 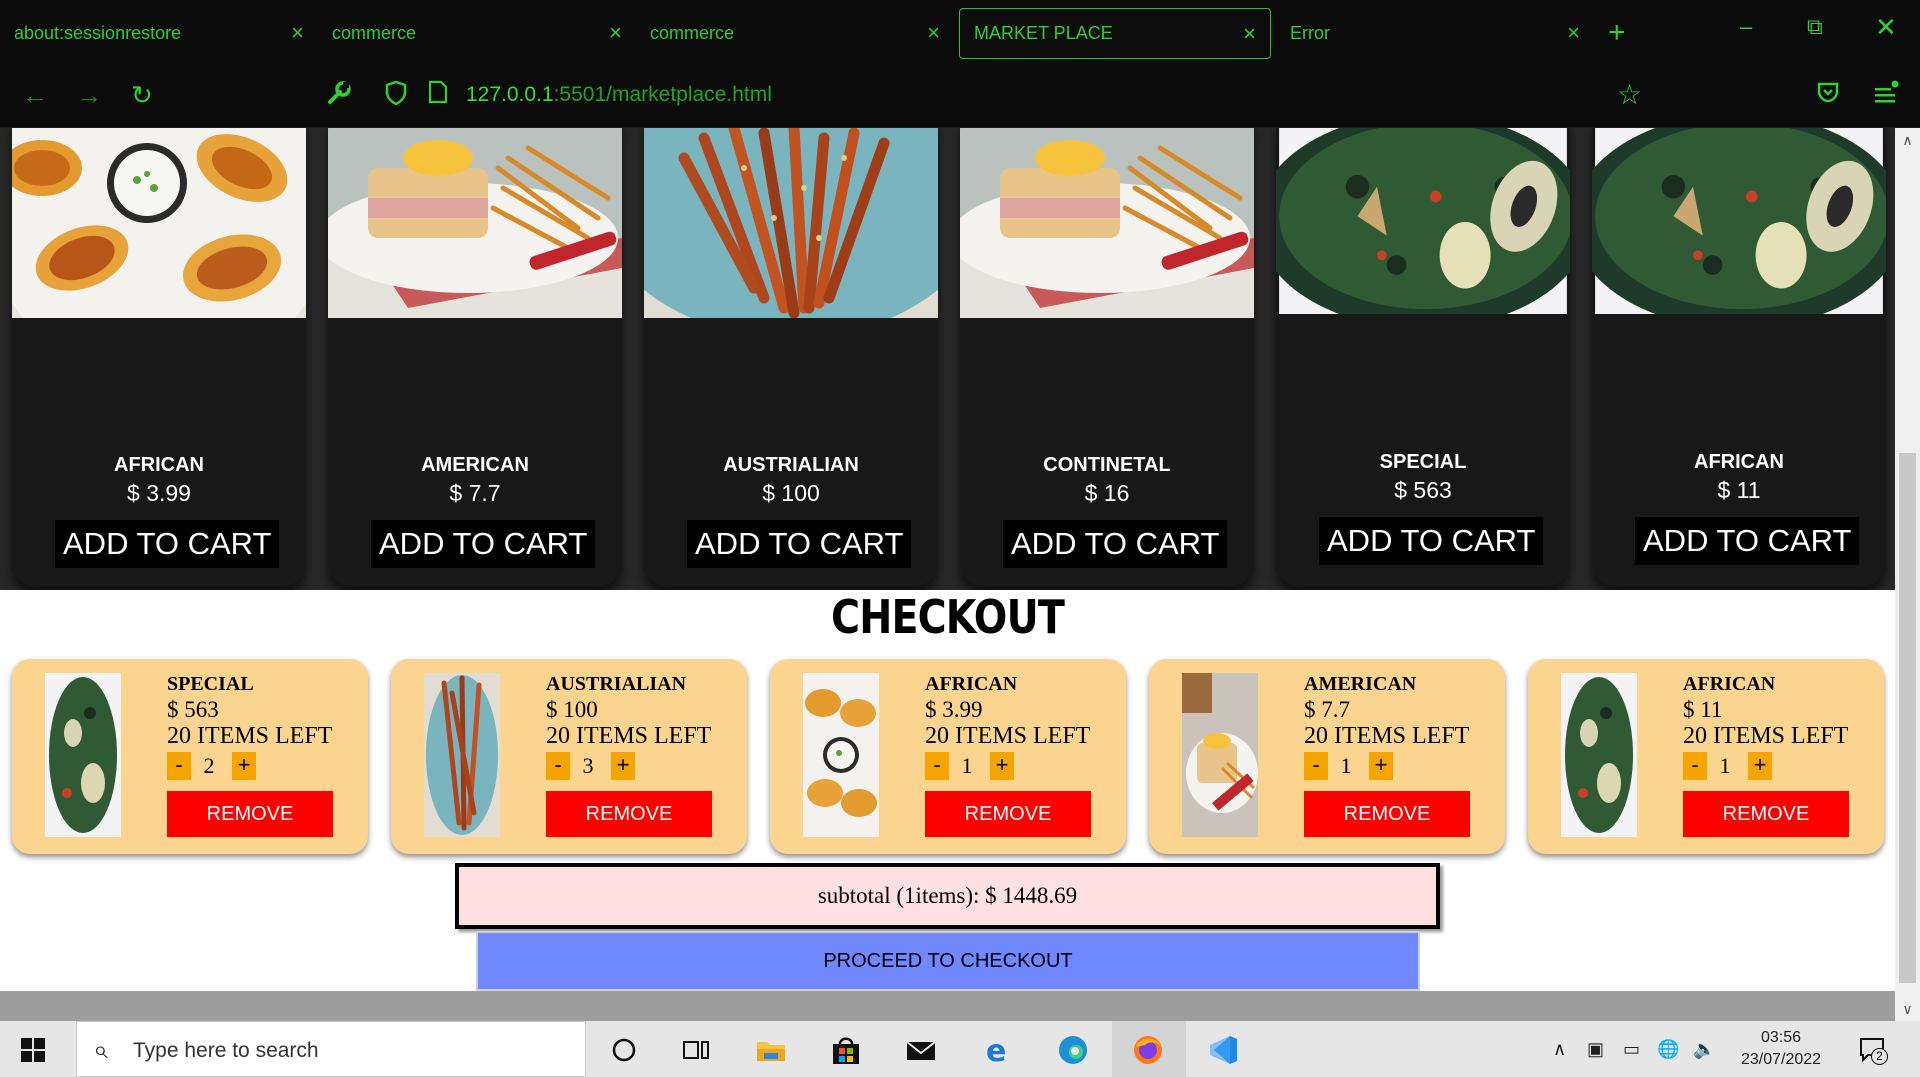 What do you see at coordinates (209, 765) in the screenshot?
I see `quantity-value: 2` at bounding box center [209, 765].